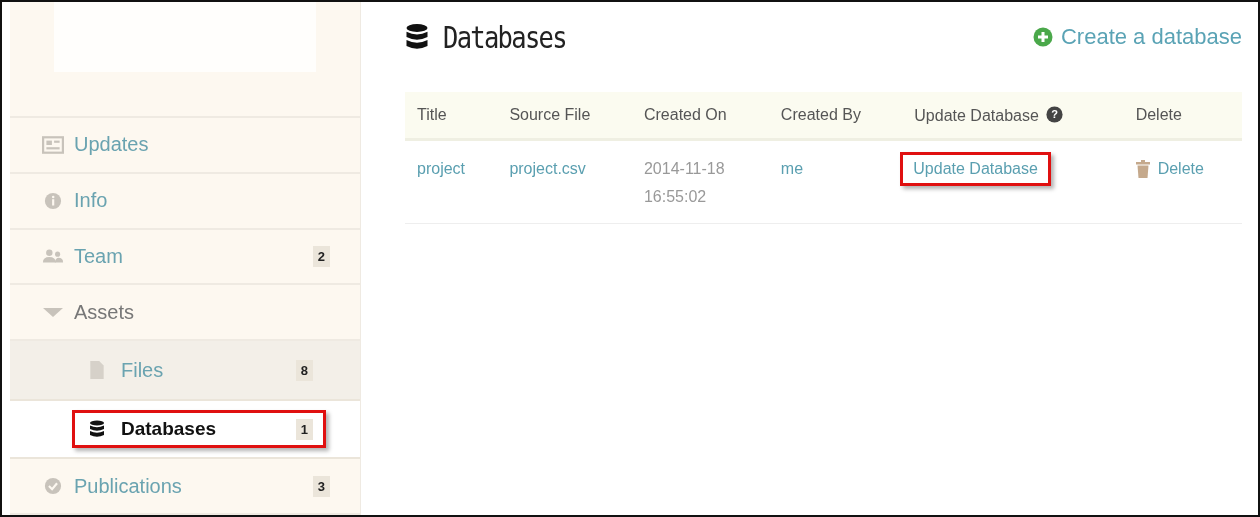 This screenshot has height=517, width=1260. Describe the element at coordinates (975, 169) in the screenshot. I see `update-database-link: Update Database` at that location.